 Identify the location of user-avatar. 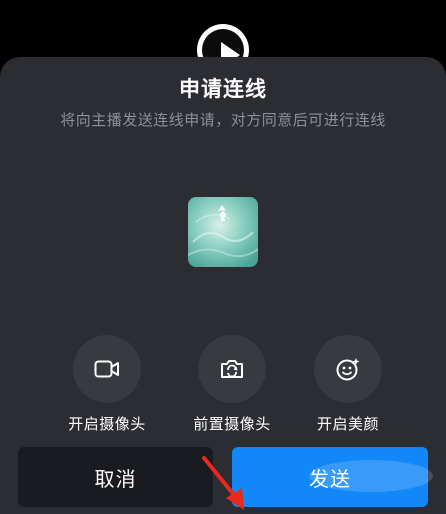
(223, 232).